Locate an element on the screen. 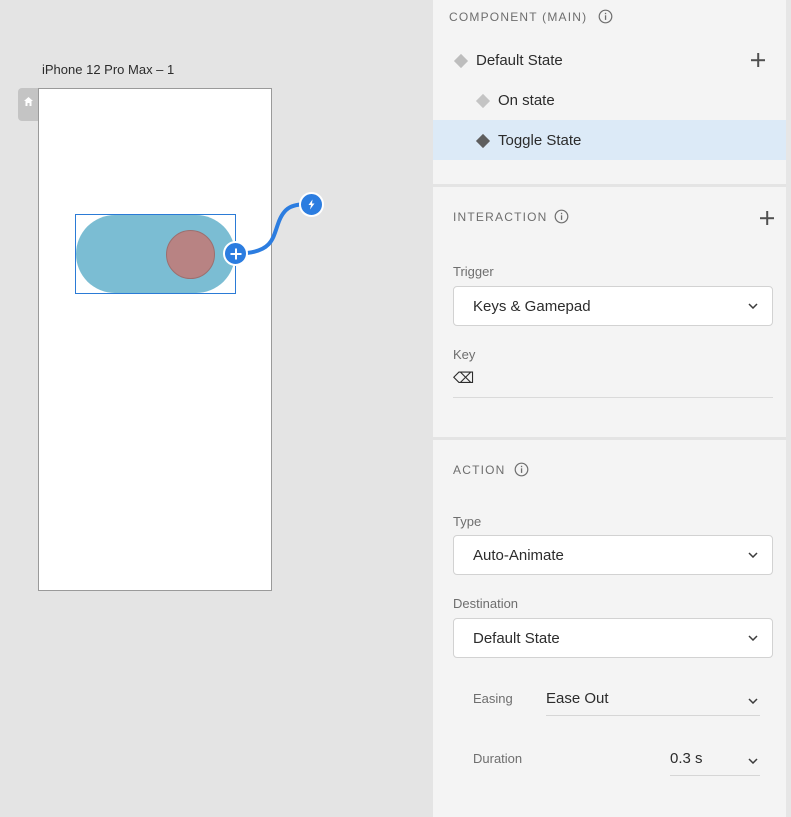 The image size is (791, 817). key-value: ⌫ is located at coordinates (463, 378).